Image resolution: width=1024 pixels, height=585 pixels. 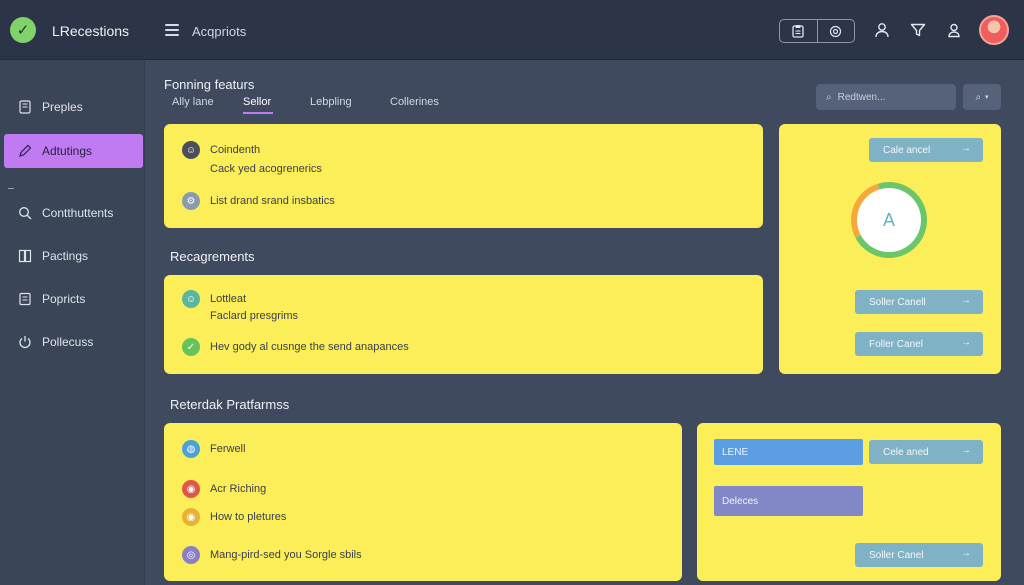 What do you see at coordinates (918, 30) in the screenshot?
I see `filter-icon` at bounding box center [918, 30].